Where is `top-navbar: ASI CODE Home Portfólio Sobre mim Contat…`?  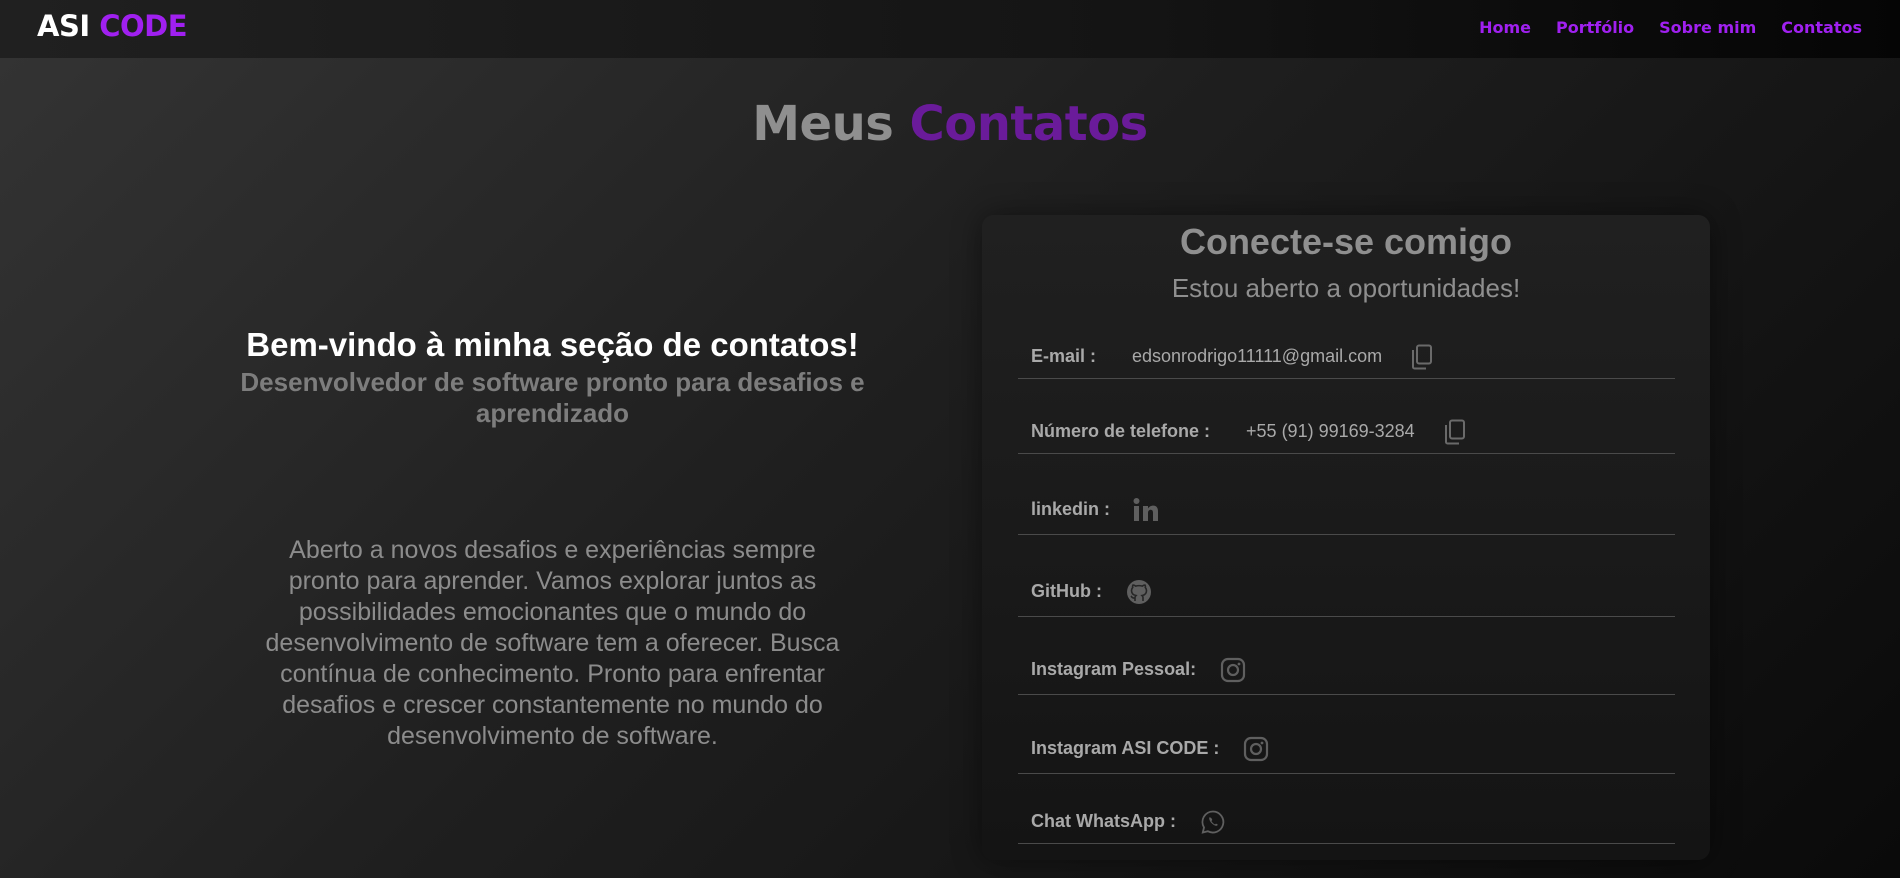 top-navbar: ASI CODE Home Portfólio Sobre mim Contat… is located at coordinates (950, 29).